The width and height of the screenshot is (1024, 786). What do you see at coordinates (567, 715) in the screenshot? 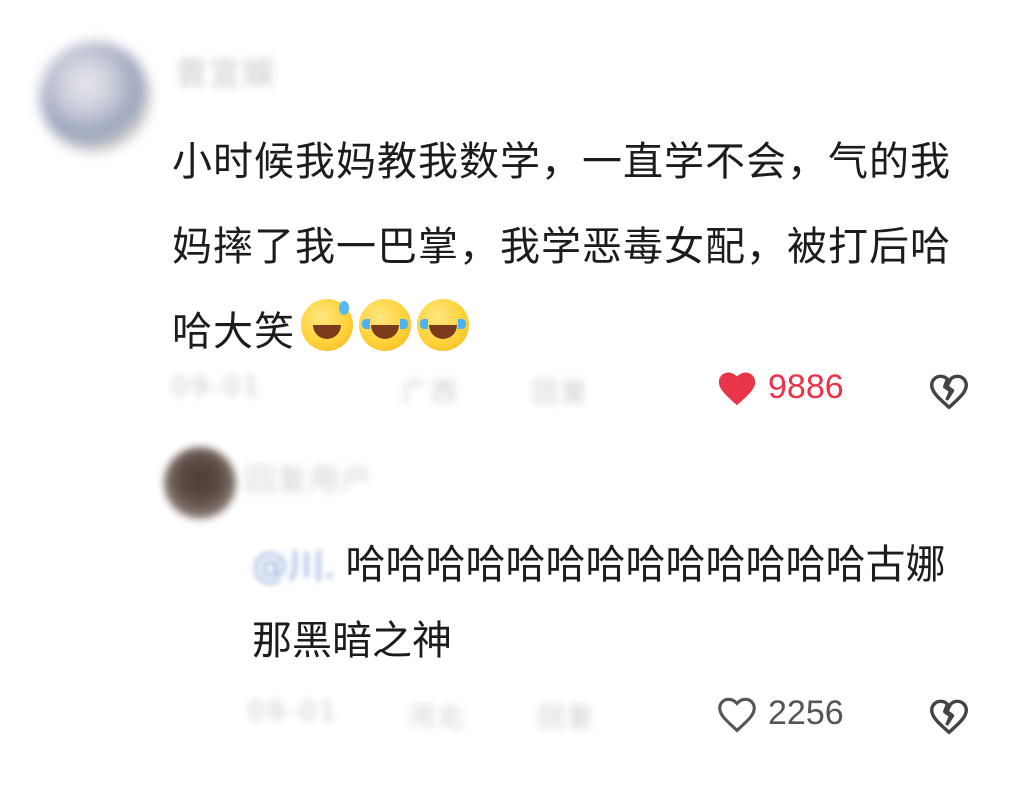
I see `reply-reply-button: 回复` at bounding box center [567, 715].